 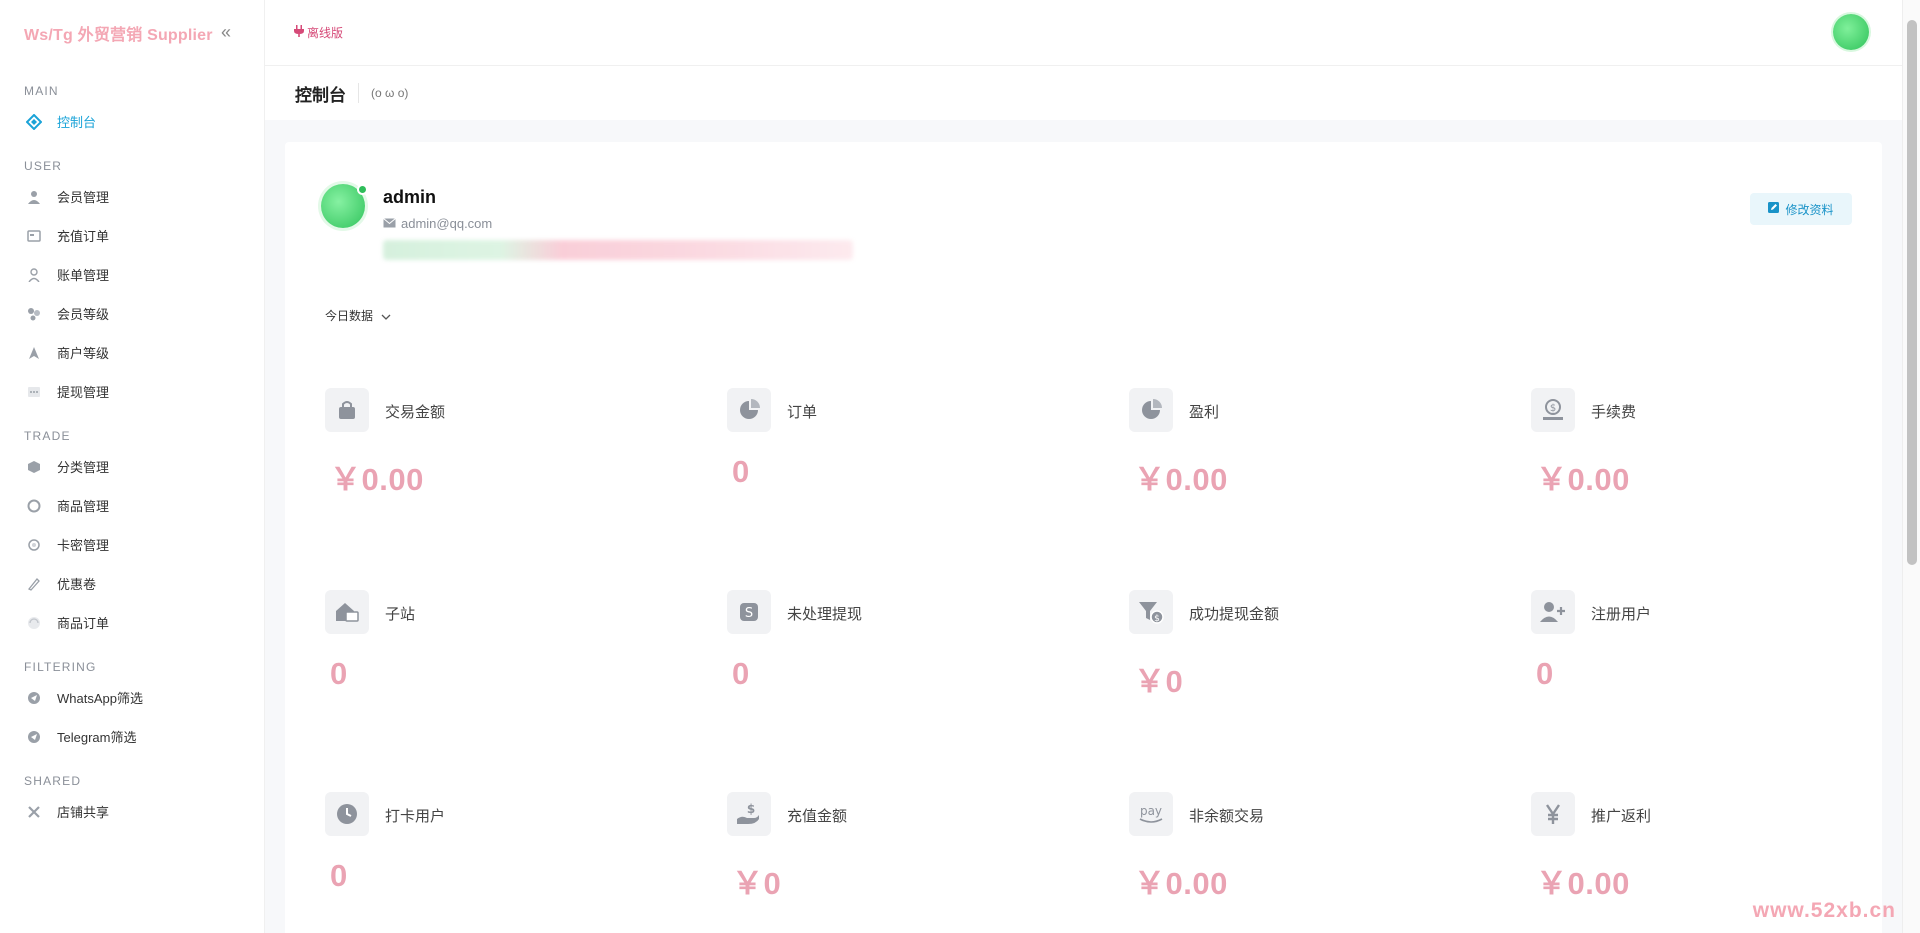 I want to click on stat-fee: $ 手续费 ￥0.00, so click(x=1711, y=458).